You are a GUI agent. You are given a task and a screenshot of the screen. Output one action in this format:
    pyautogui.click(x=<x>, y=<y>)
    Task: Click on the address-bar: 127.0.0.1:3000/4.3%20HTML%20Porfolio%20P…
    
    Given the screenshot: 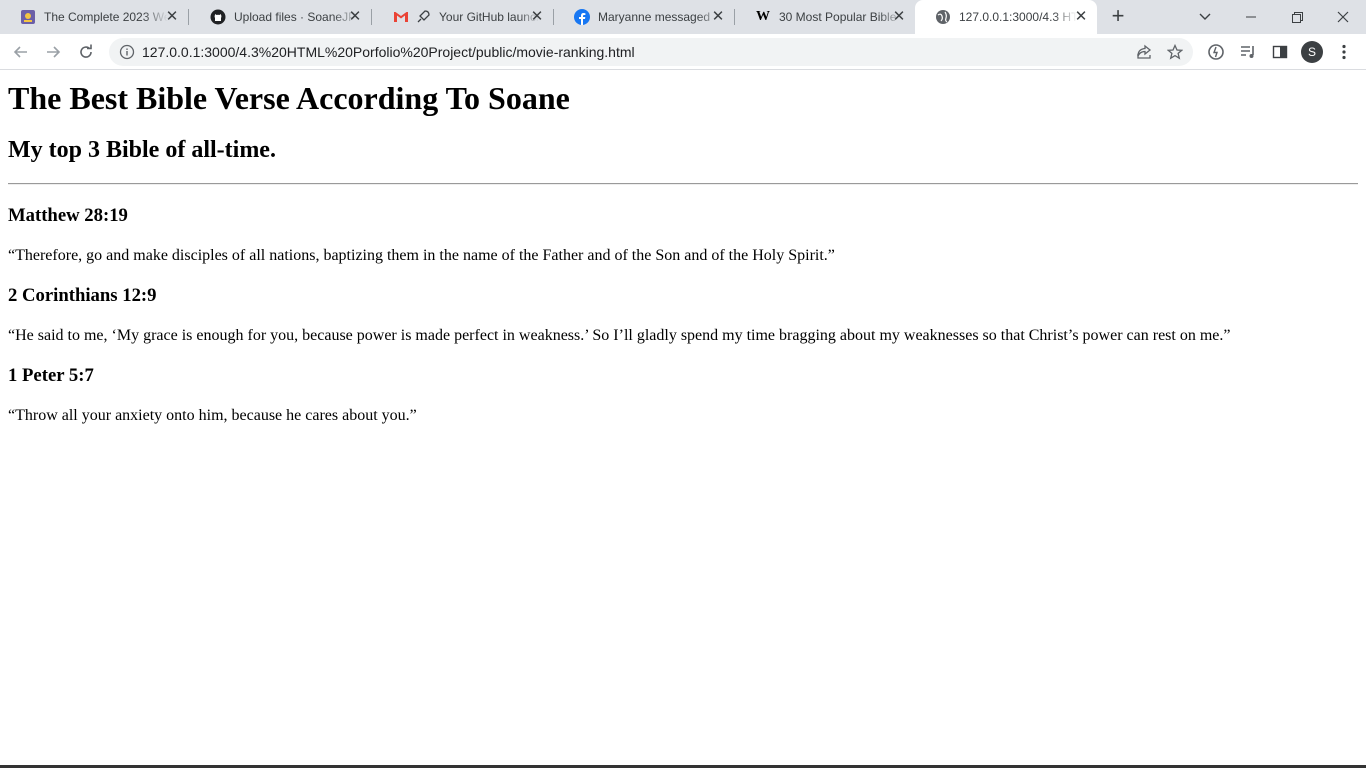 What is the action you would take?
    pyautogui.click(x=651, y=52)
    